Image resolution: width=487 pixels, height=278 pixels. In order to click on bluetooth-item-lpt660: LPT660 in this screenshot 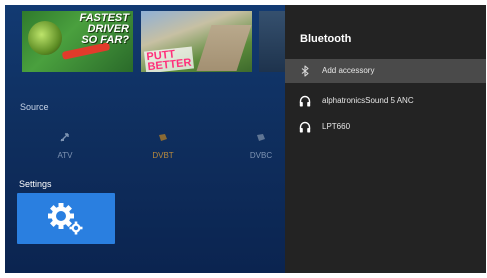, I will do `click(385, 127)`.